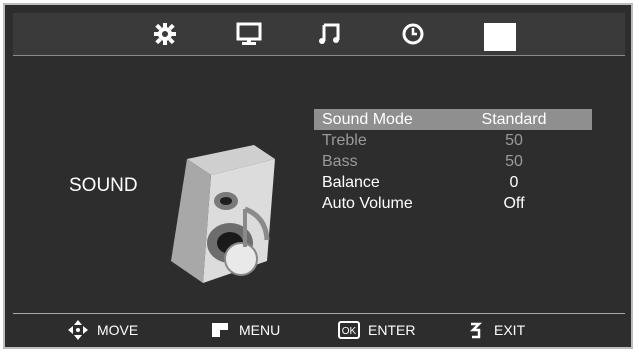  I want to click on menu-item-sound-mode: Sound Mode Standard, so click(453, 119).